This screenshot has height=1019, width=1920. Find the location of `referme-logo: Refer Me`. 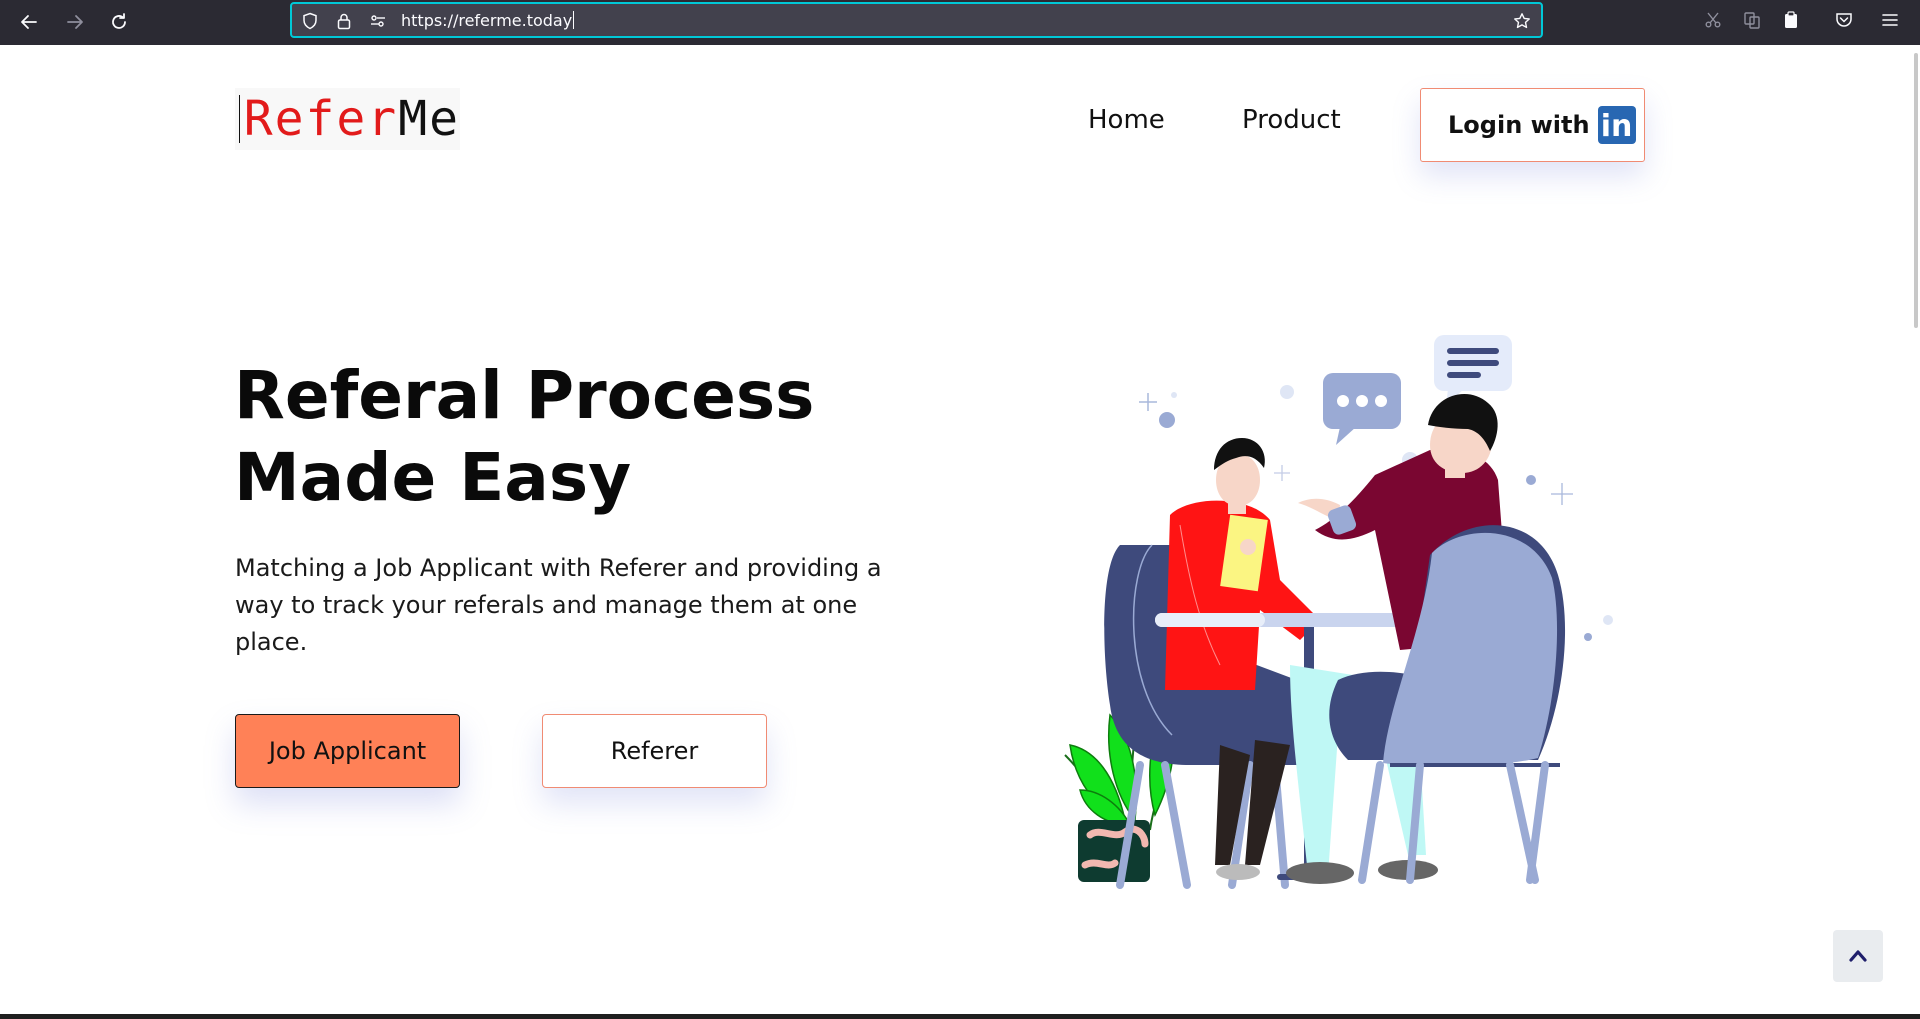

referme-logo: Refer Me is located at coordinates (347, 119).